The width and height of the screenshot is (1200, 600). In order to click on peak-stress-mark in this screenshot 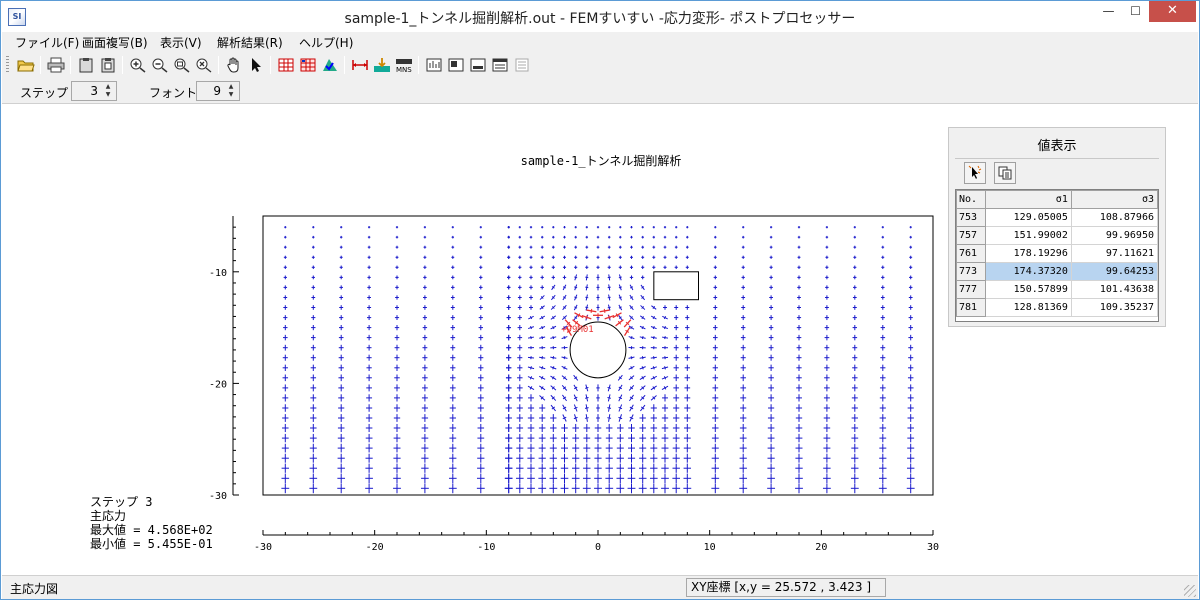, I will do `click(604, 310)`.